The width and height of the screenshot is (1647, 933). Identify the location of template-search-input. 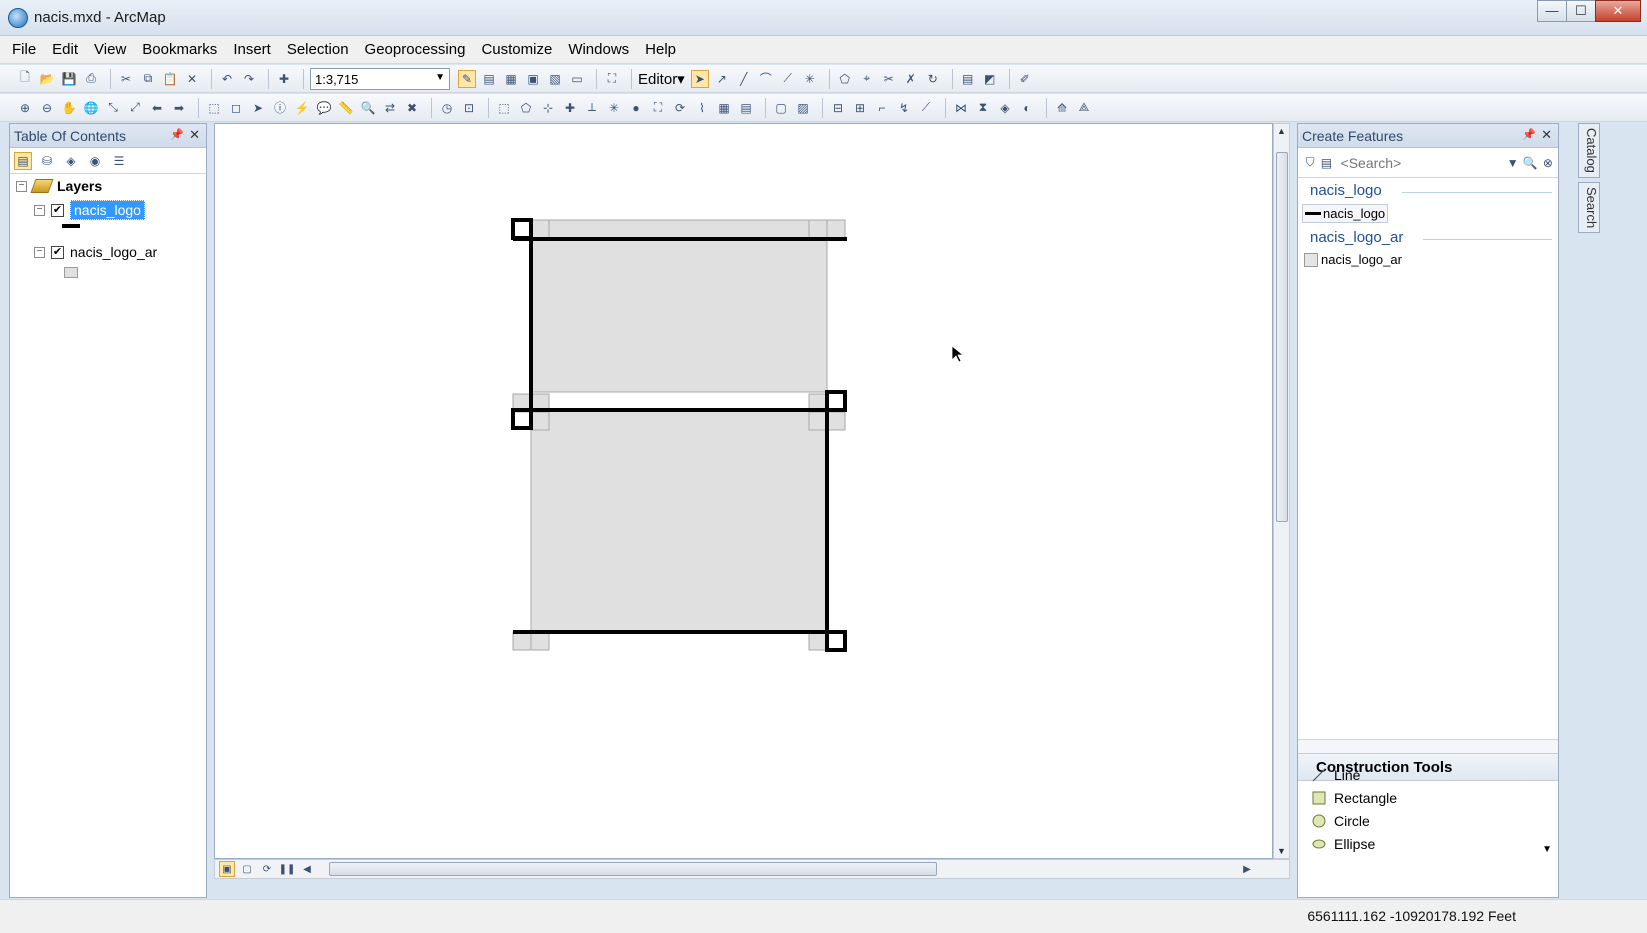
(1421, 162).